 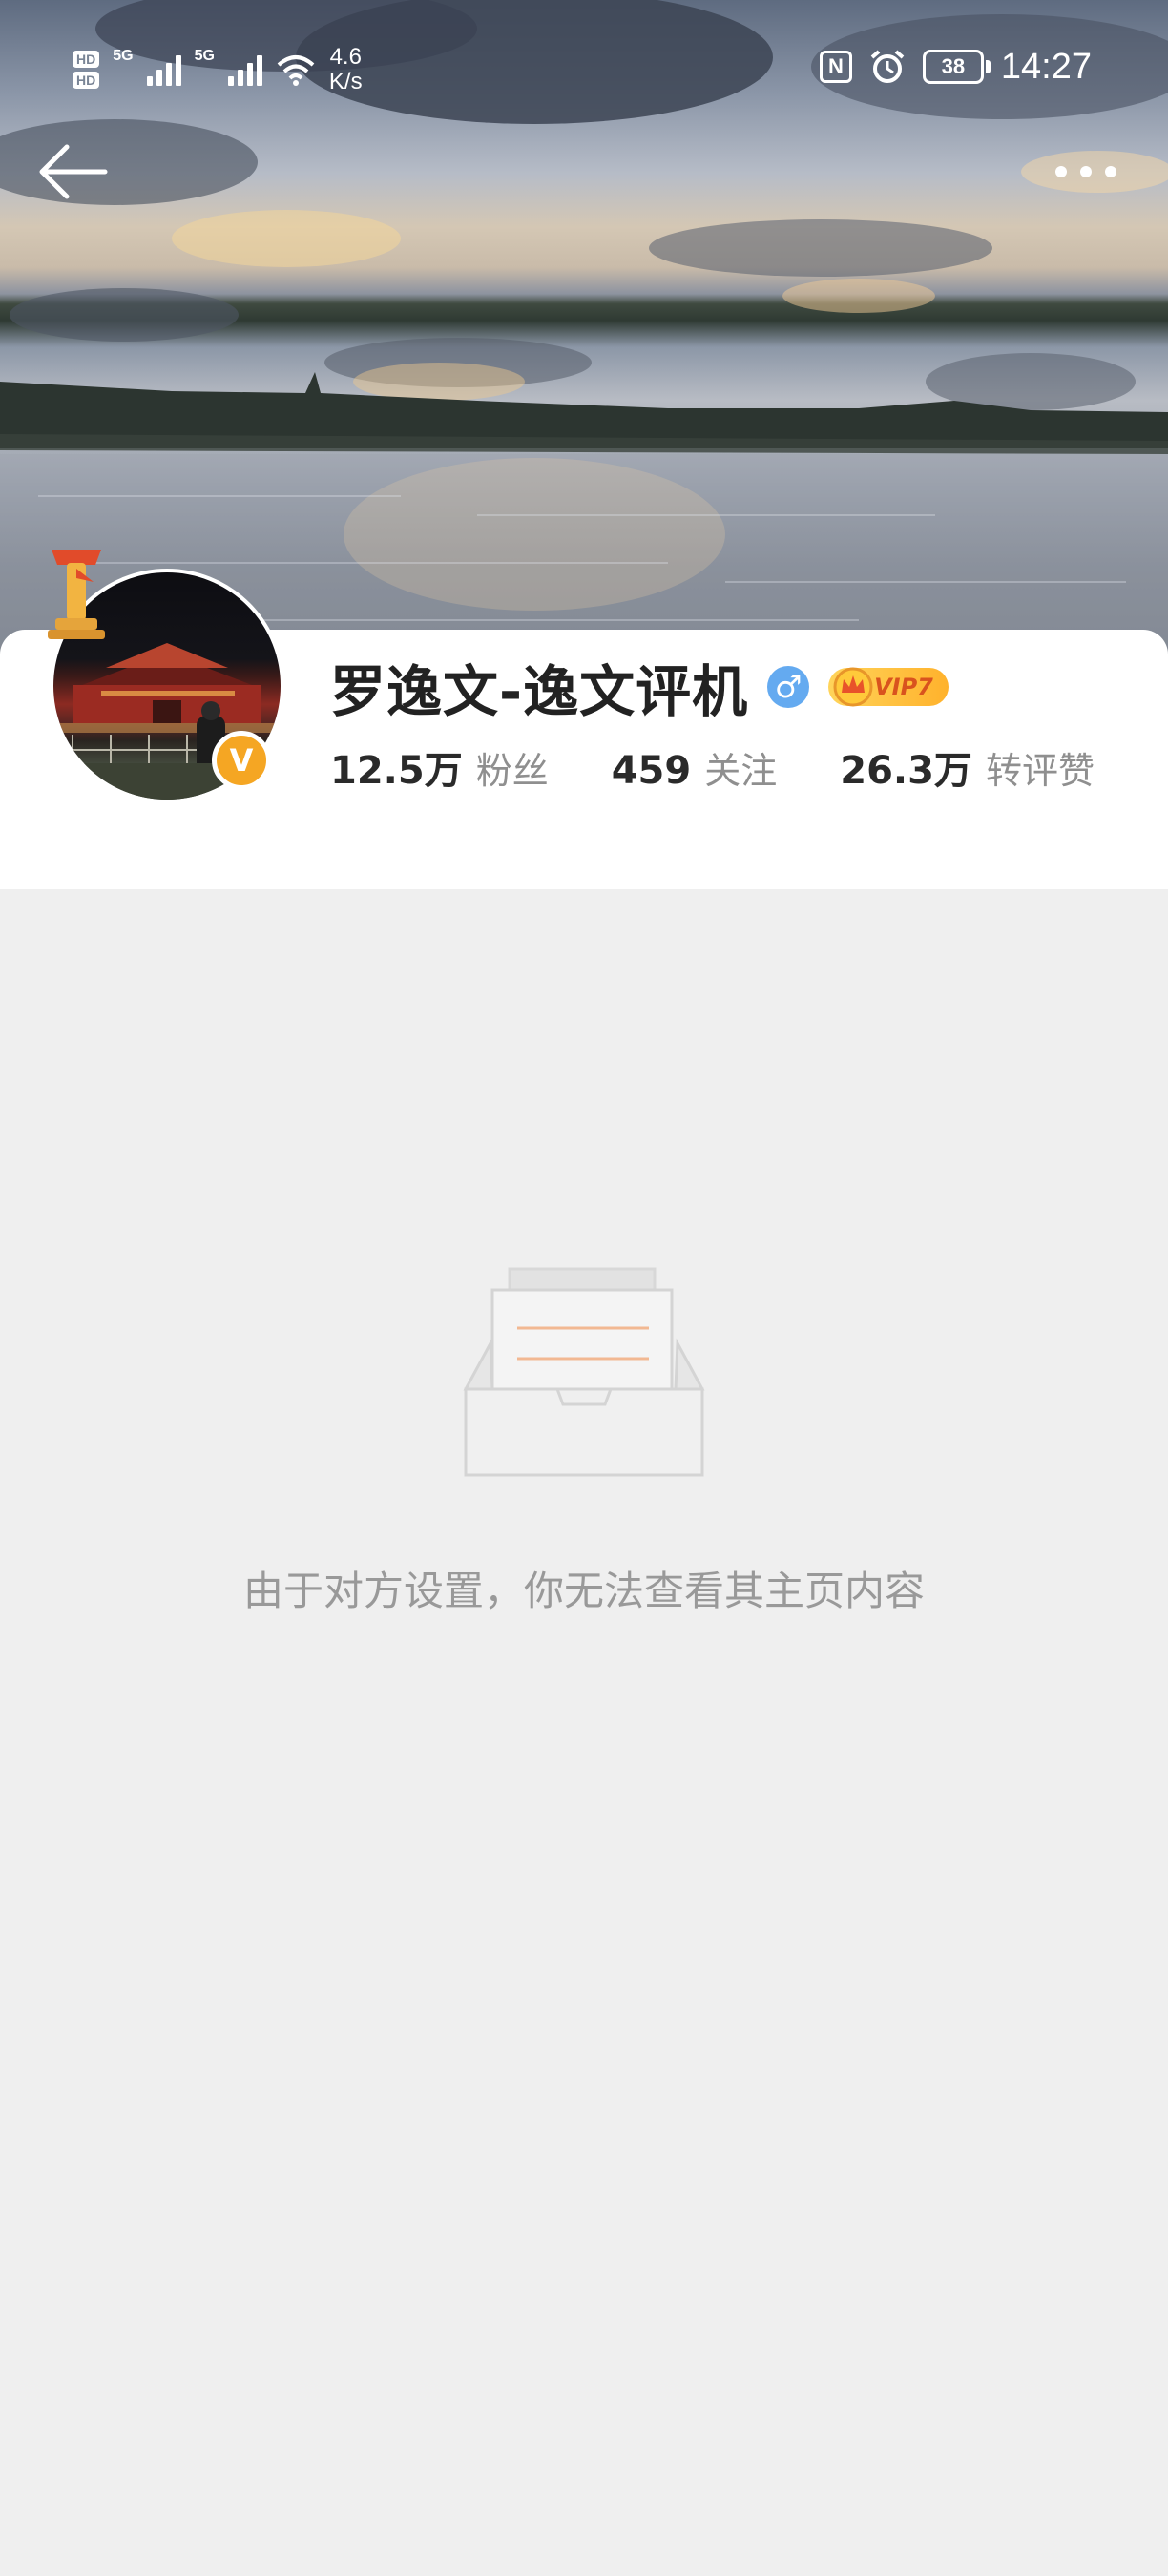 I want to click on avatar-pendant-icon, so click(x=76, y=594).